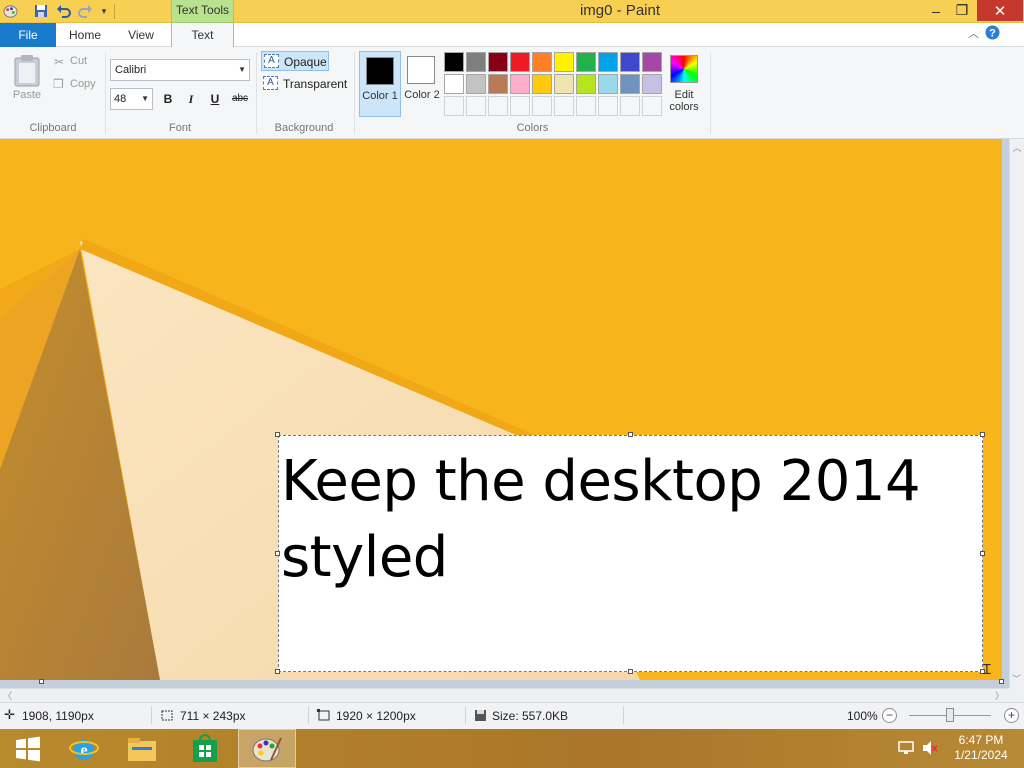  Describe the element at coordinates (41, 11) in the screenshot. I see `save-icon` at that location.